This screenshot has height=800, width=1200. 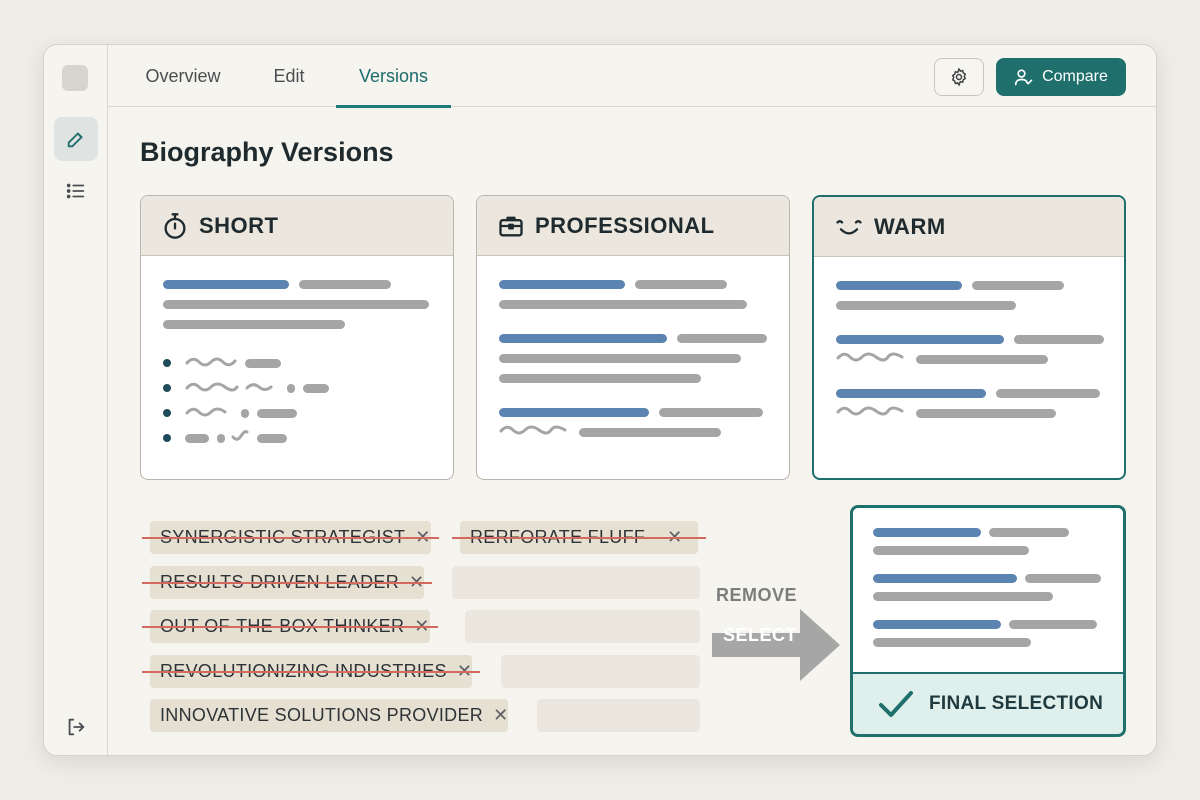 I want to click on version-card-short: SHORT, so click(x=297, y=337).